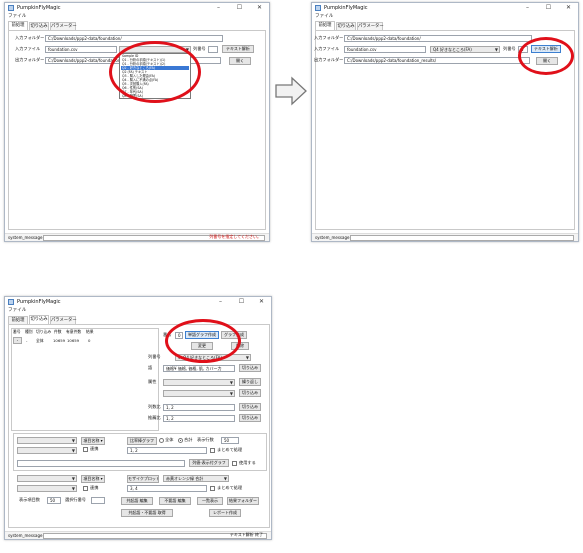  Describe the element at coordinates (199, 368) in the screenshot. I see `word-field: 価格¥ 価格, 価格, 肌, カバー力` at that location.